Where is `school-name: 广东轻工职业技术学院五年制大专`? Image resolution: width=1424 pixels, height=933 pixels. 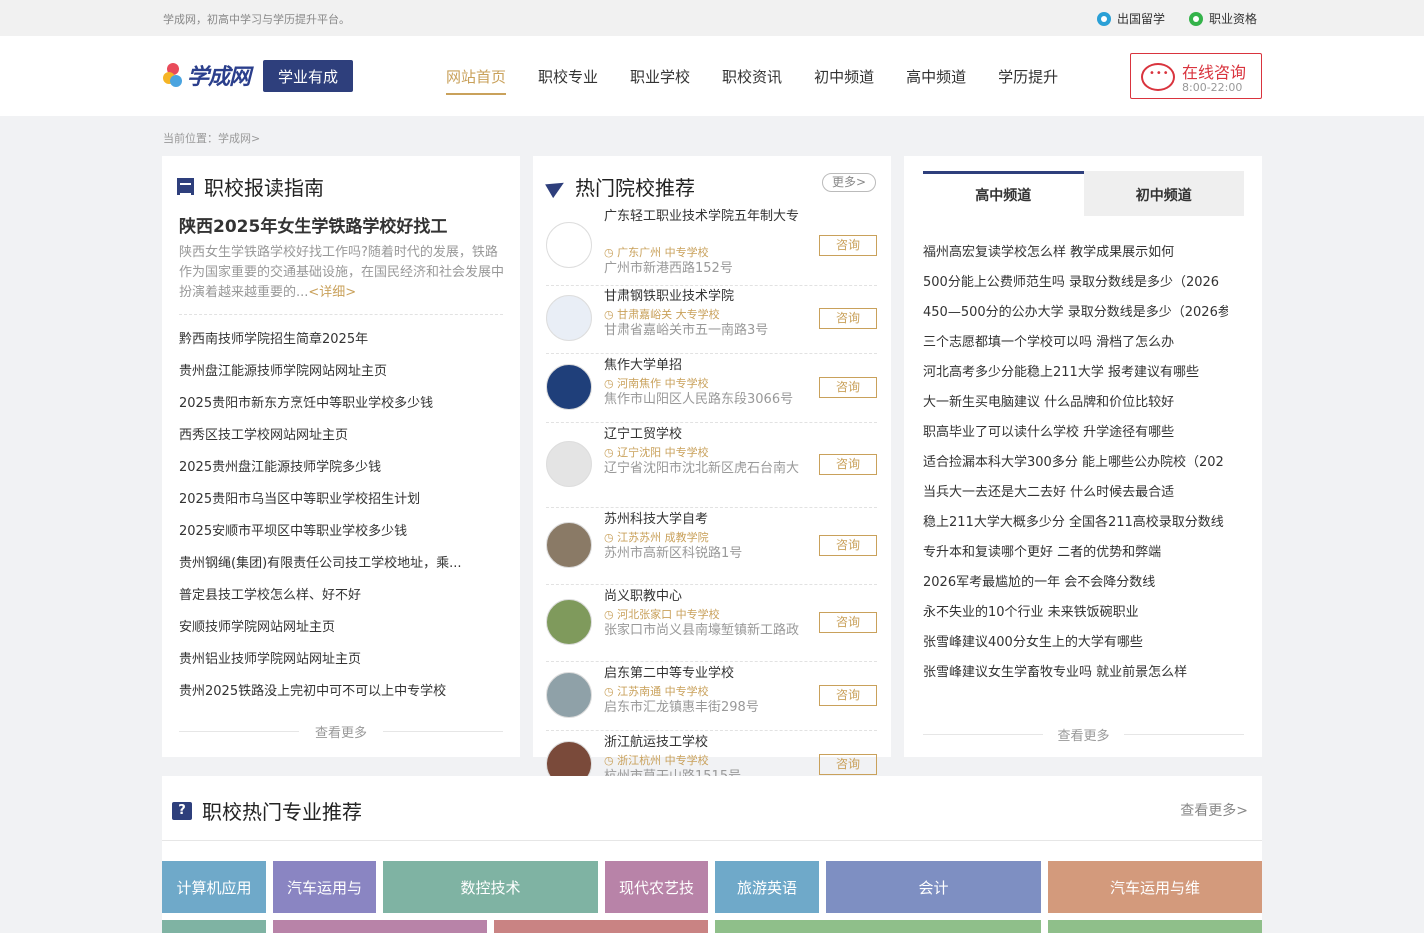 school-name: 广东轻工职业技术学院五年制大专 is located at coordinates (704, 216).